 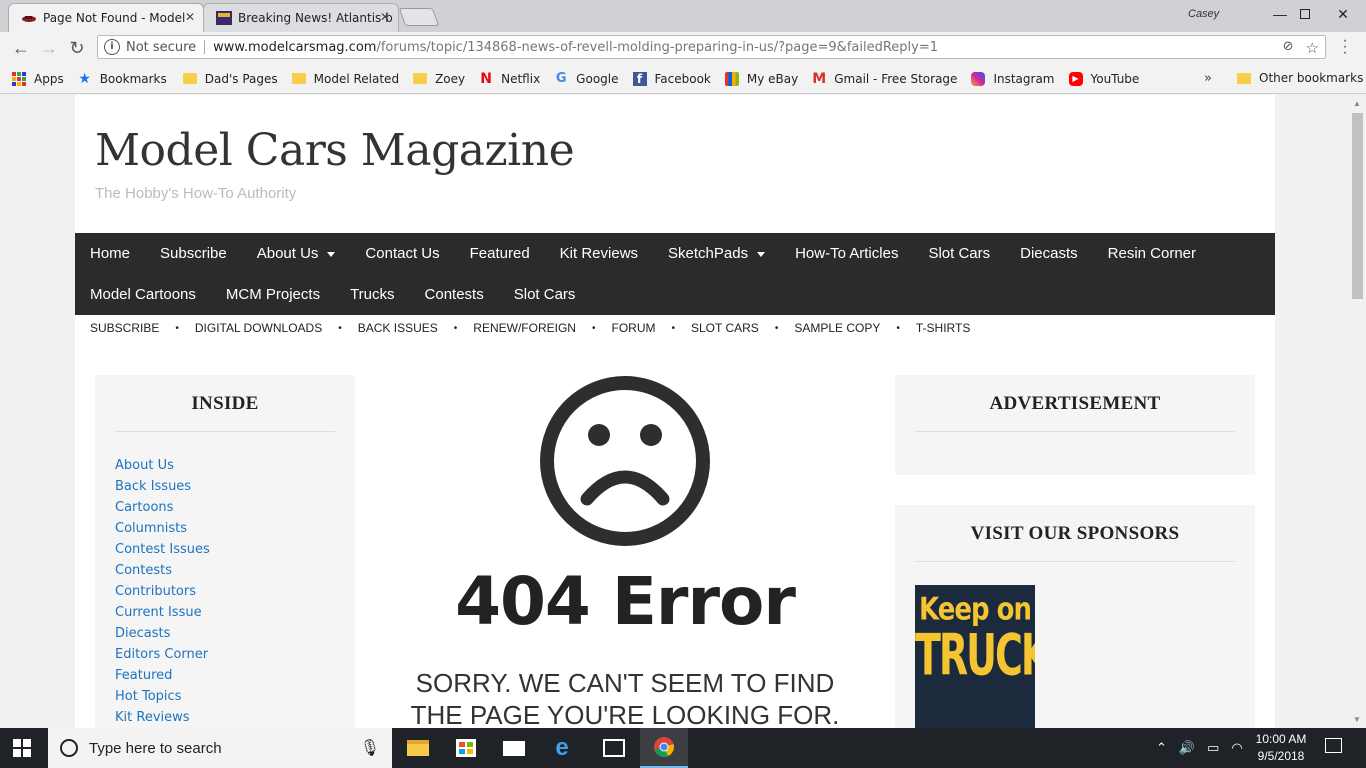 What do you see at coordinates (1213, 748) in the screenshot?
I see `battery-icon: ▭` at bounding box center [1213, 748].